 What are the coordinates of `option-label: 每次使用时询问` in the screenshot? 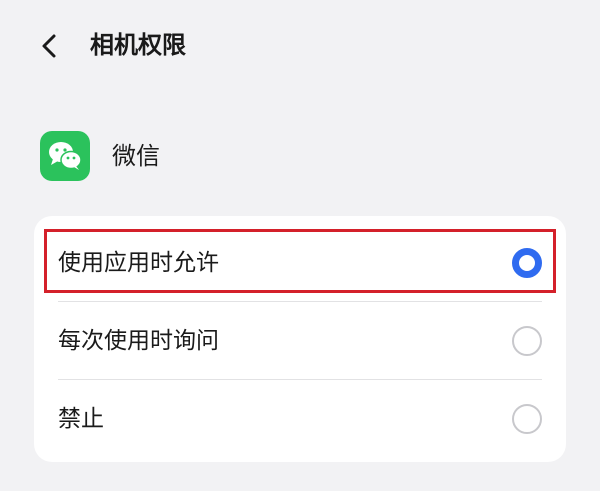 It's located at (138, 341).